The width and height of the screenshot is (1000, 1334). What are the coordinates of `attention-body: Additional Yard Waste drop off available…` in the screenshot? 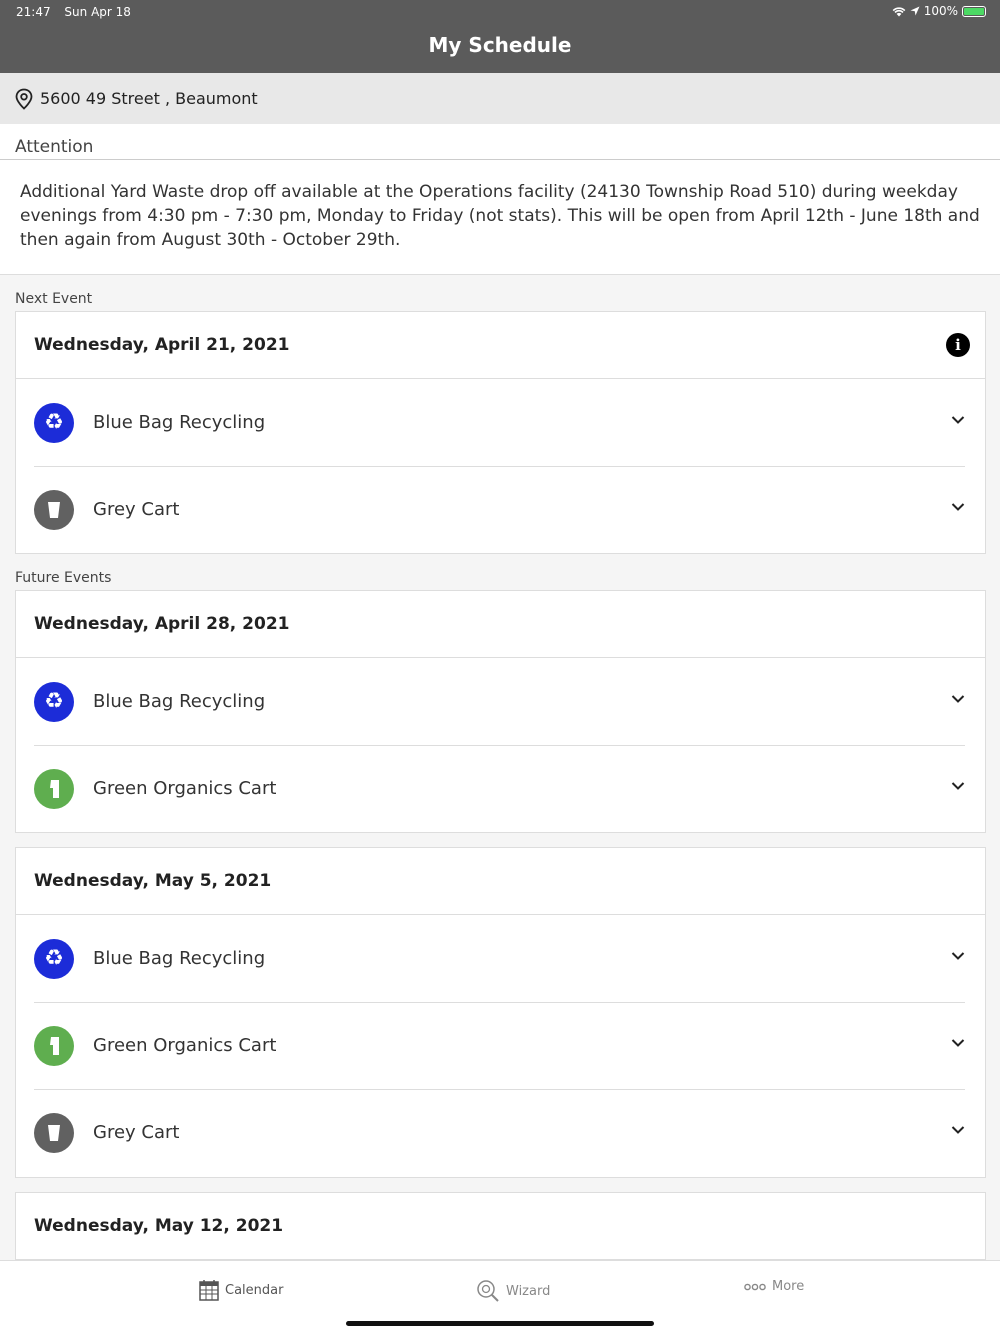 It's located at (500, 216).